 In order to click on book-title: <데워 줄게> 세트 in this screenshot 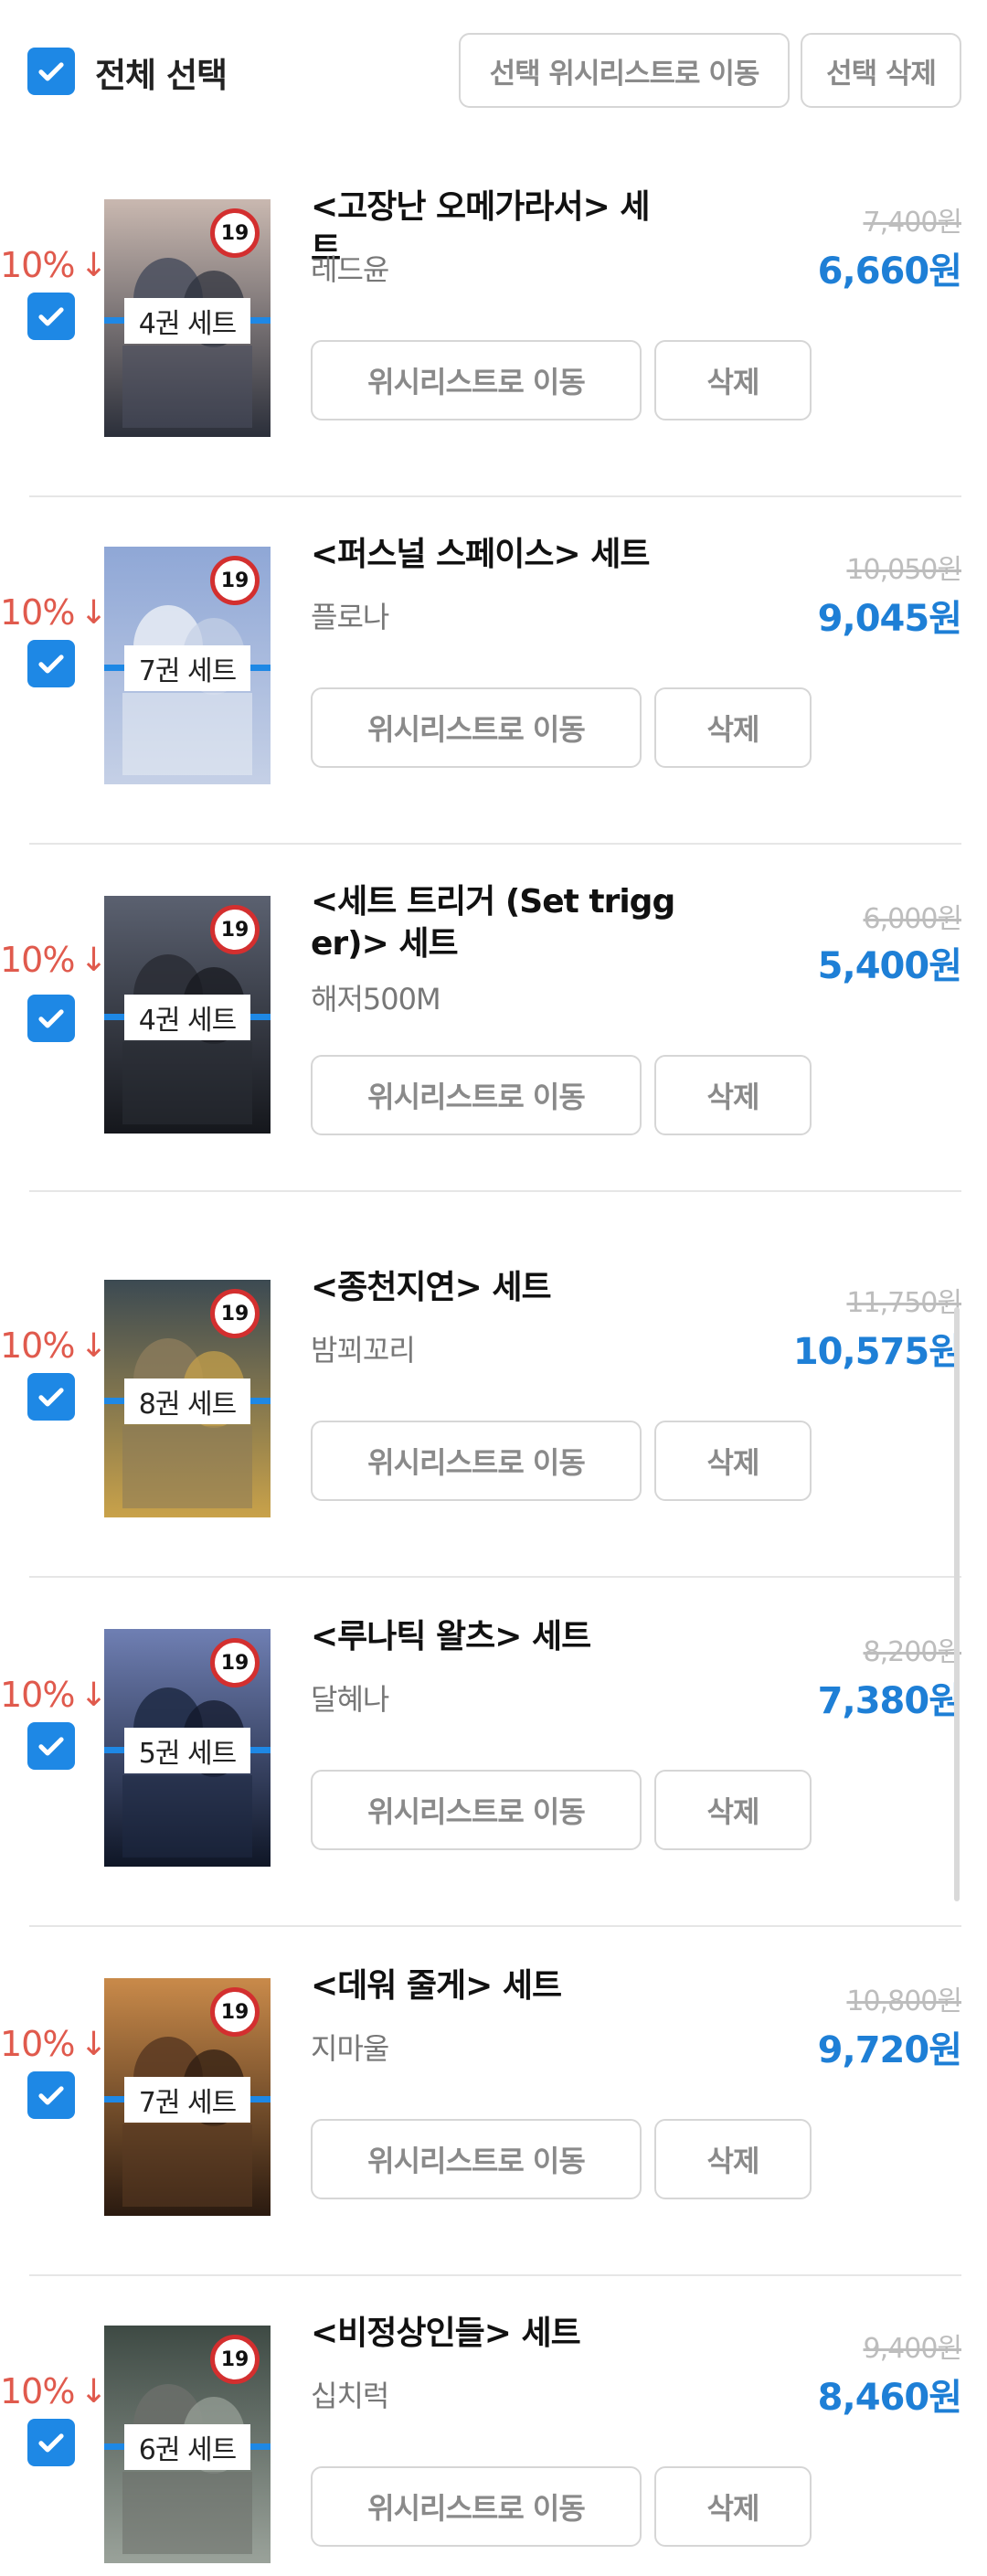, I will do `click(493, 1986)`.